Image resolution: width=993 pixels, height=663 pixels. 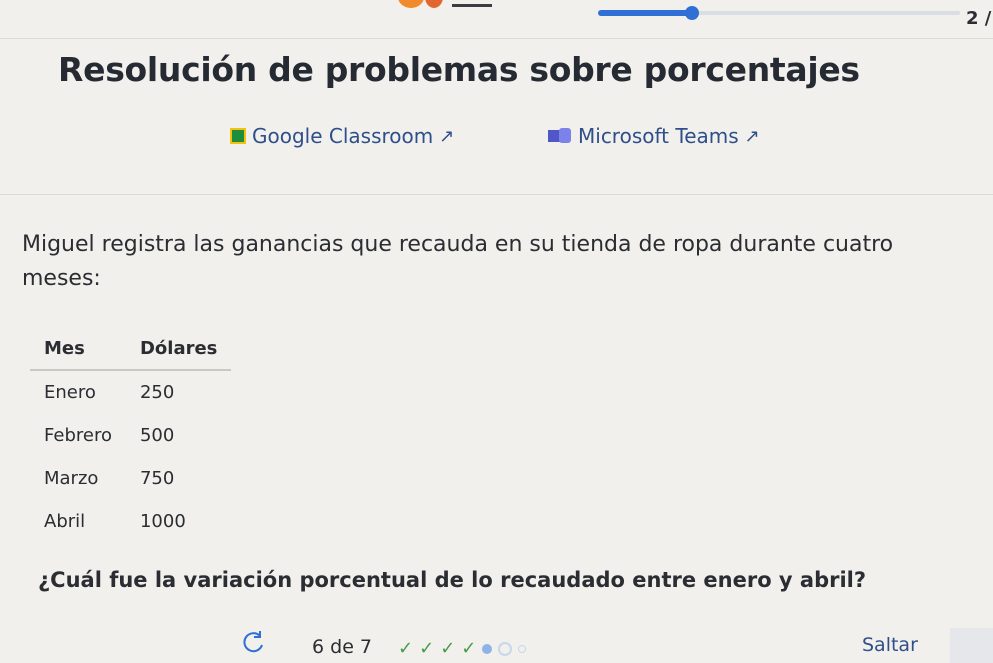 I want to click on progress-handle, so click(x=692, y=13).